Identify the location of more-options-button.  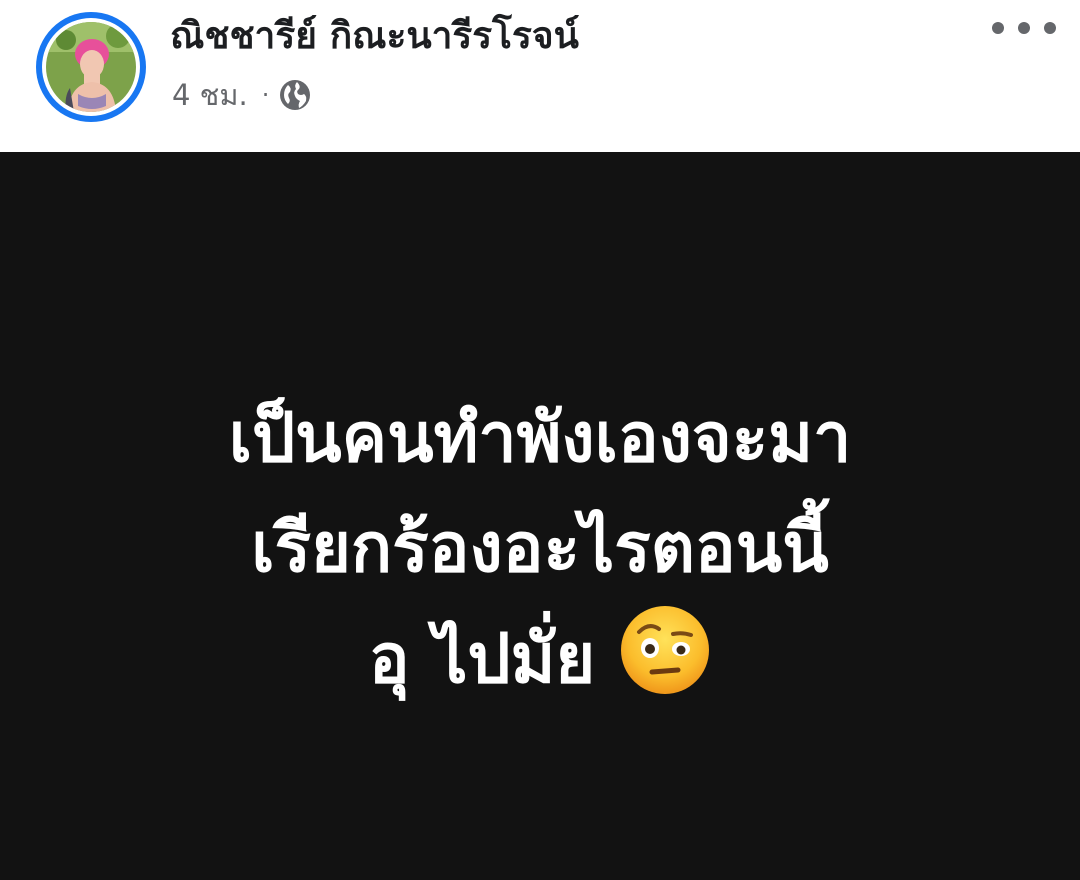
(1024, 28).